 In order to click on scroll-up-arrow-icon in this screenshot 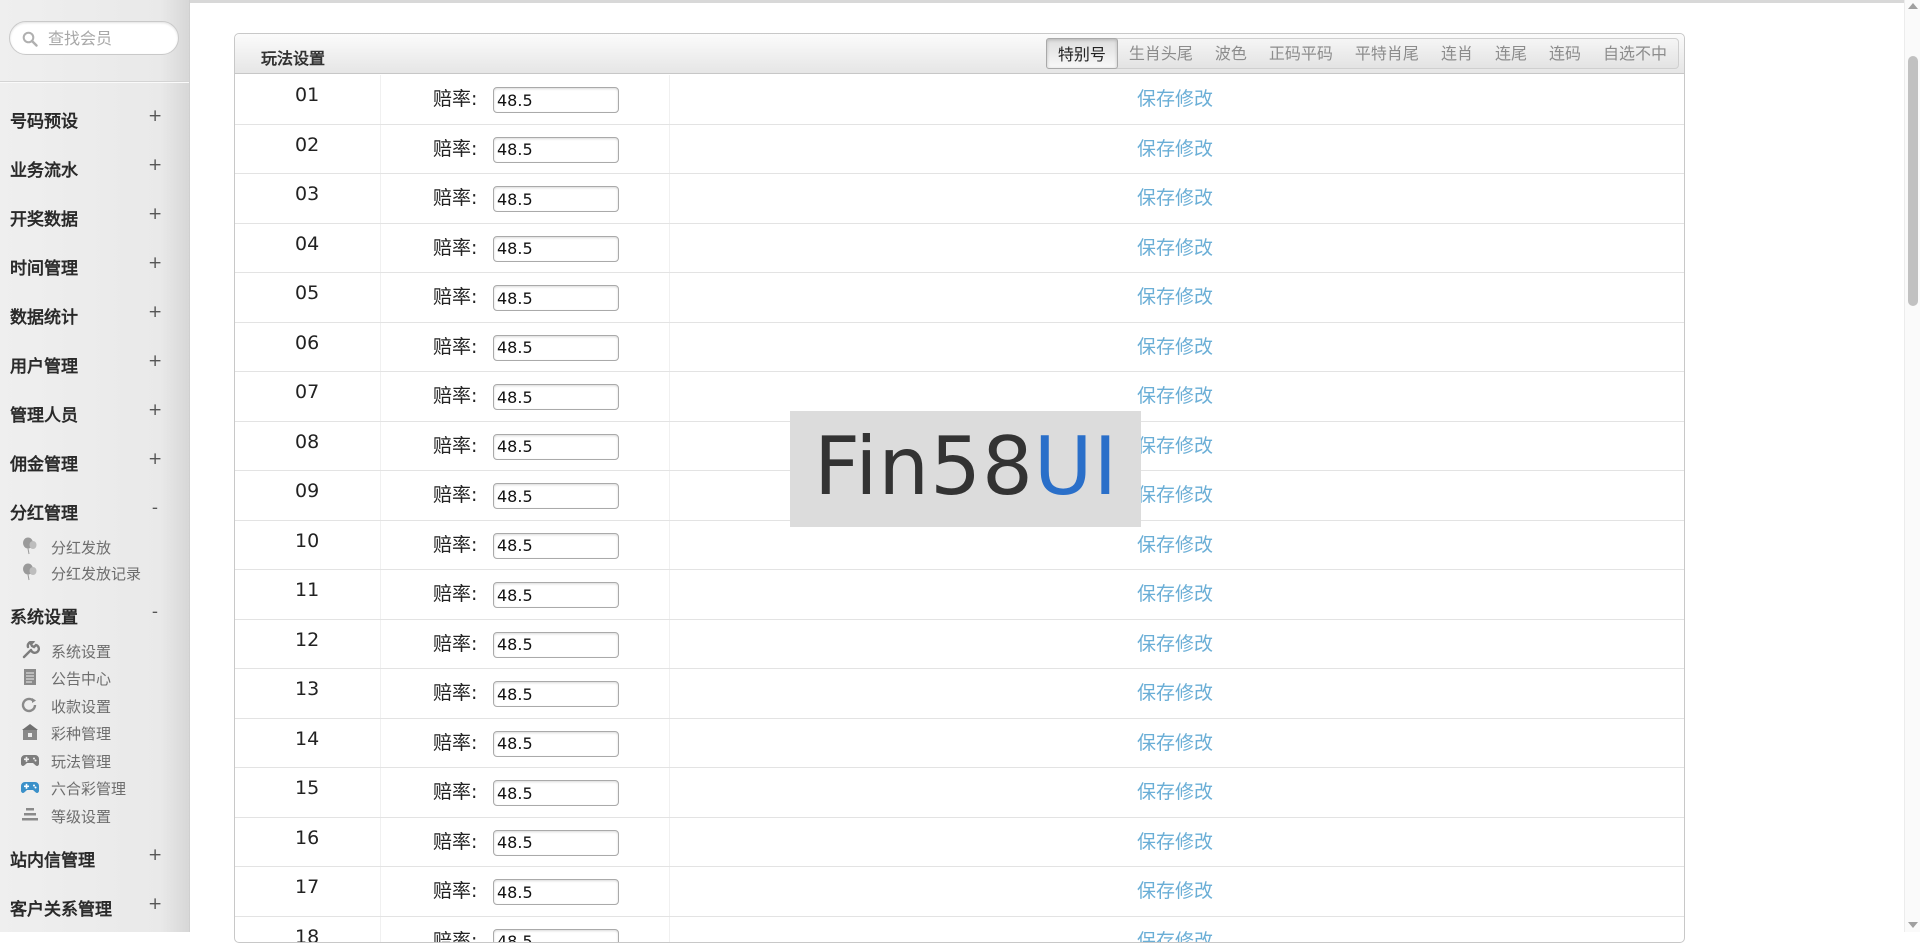, I will do `click(1913, 6)`.